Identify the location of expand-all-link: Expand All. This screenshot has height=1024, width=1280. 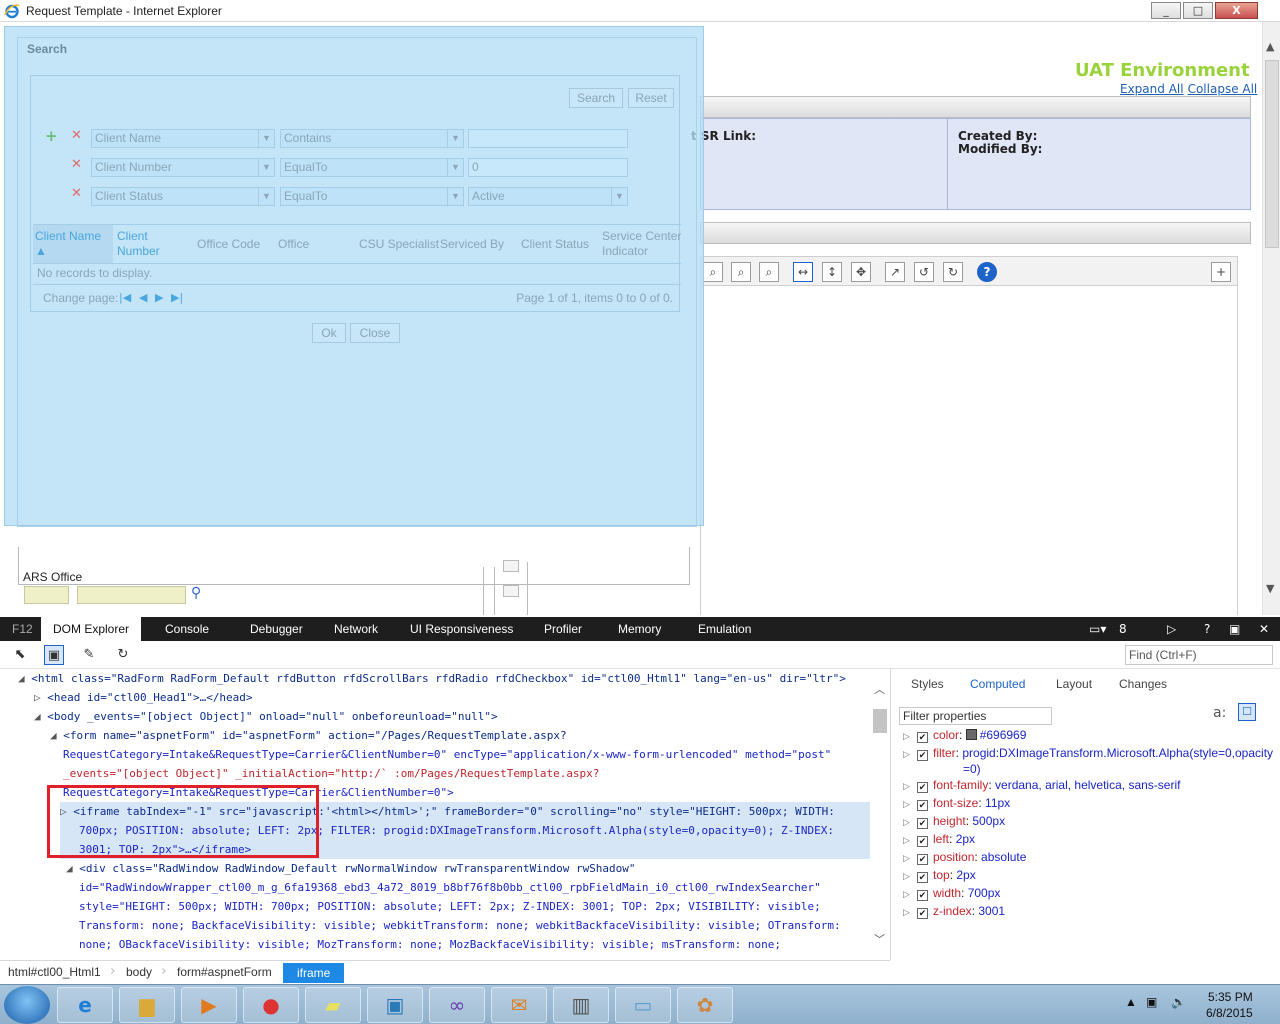
(1152, 89).